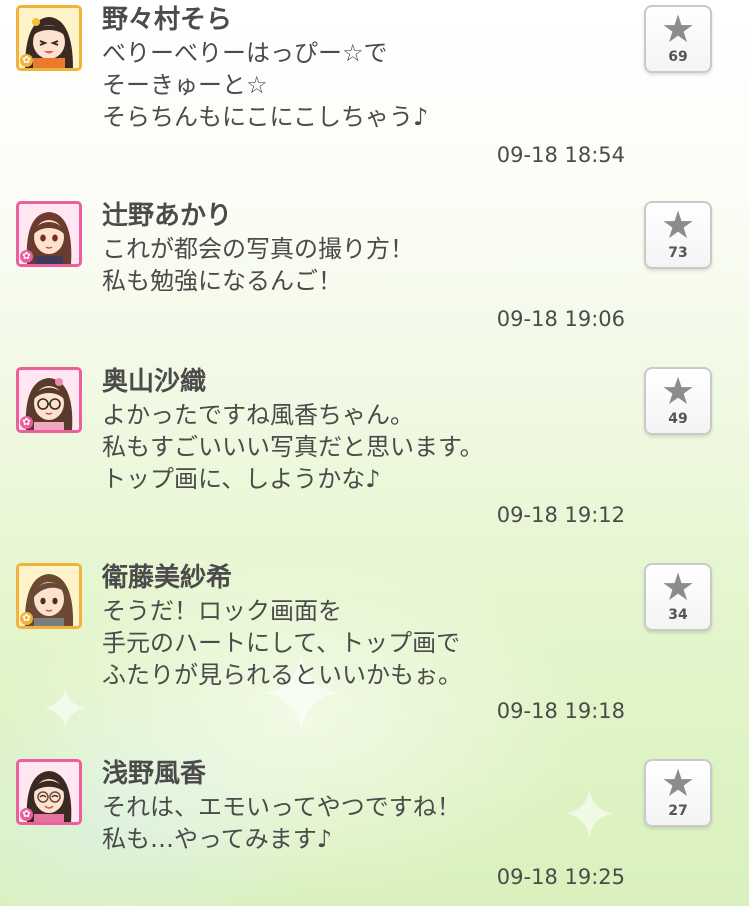  Describe the element at coordinates (185, 85) in the screenshot. I see `comment-line: そーきゅーと☆` at that location.